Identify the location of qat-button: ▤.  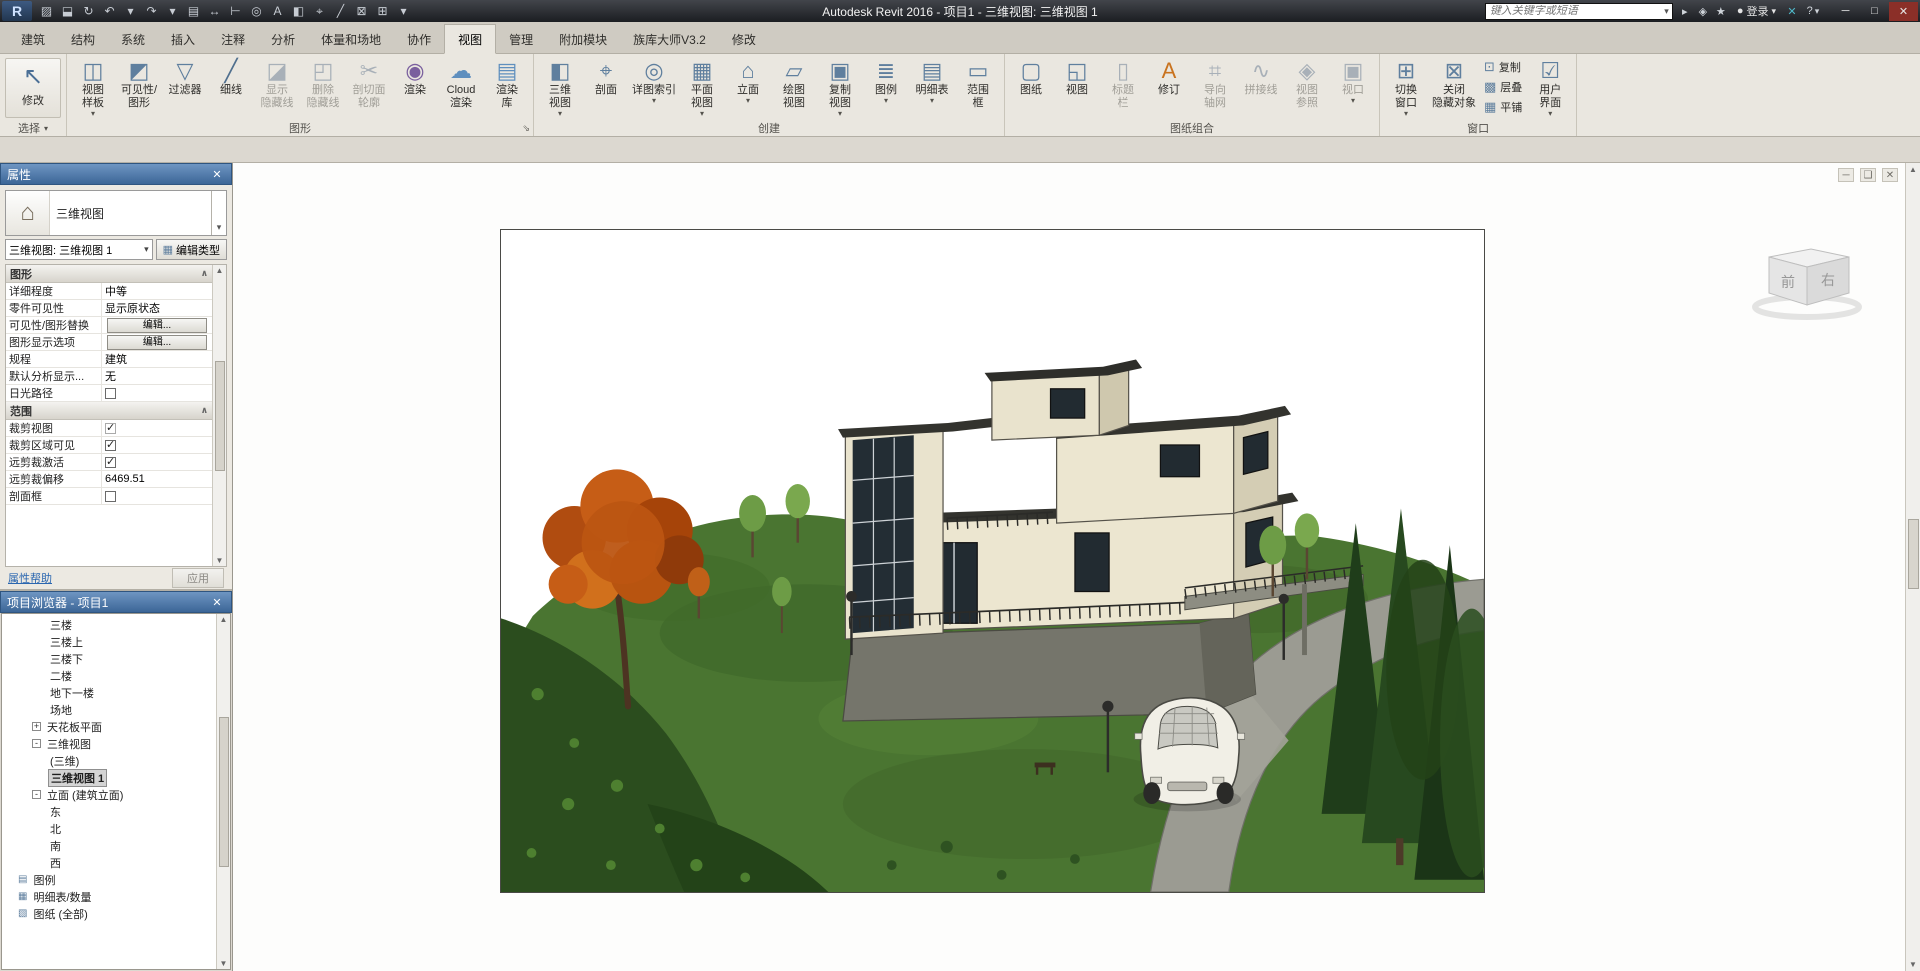
(193, 11).